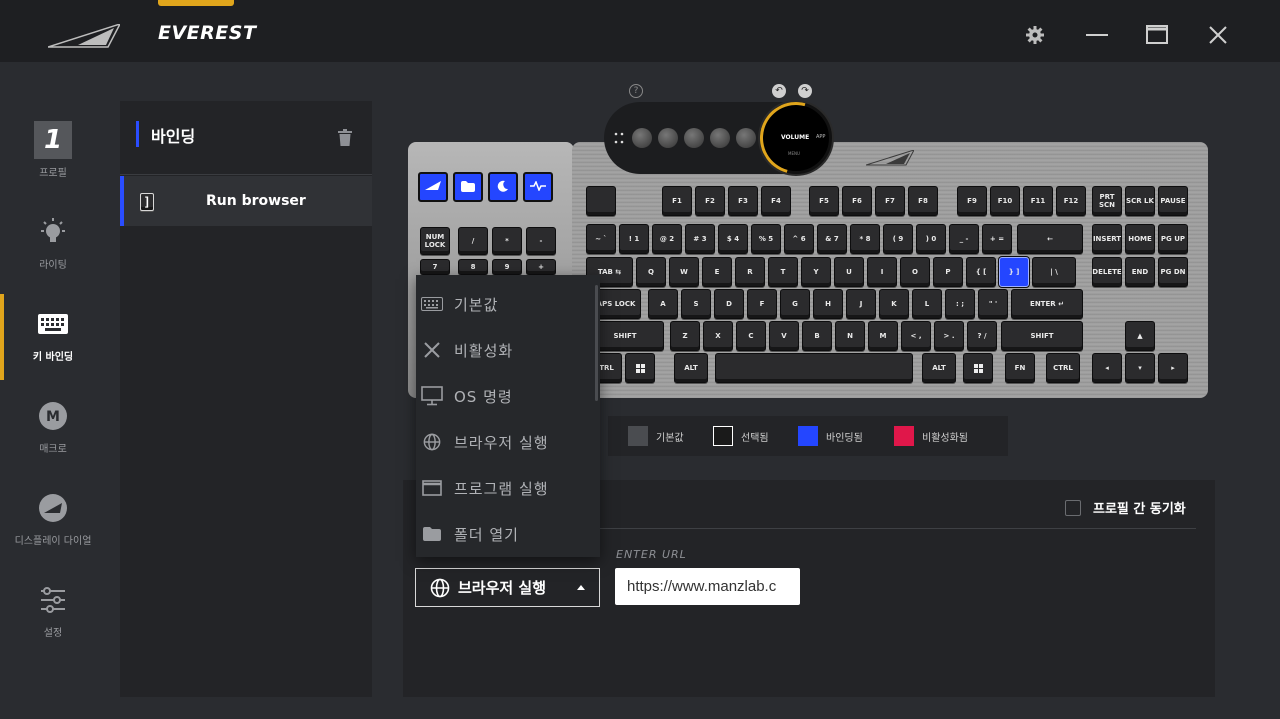 The width and height of the screenshot is (1280, 719). What do you see at coordinates (601, 201) in the screenshot?
I see `key-escape` at bounding box center [601, 201].